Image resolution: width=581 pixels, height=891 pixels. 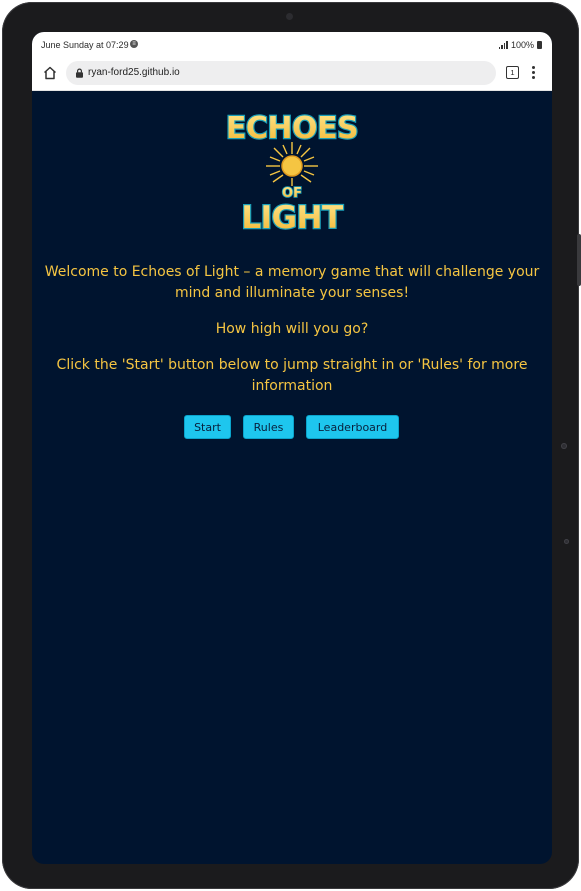 What do you see at coordinates (564, 446) in the screenshot?
I see `side-sensor` at bounding box center [564, 446].